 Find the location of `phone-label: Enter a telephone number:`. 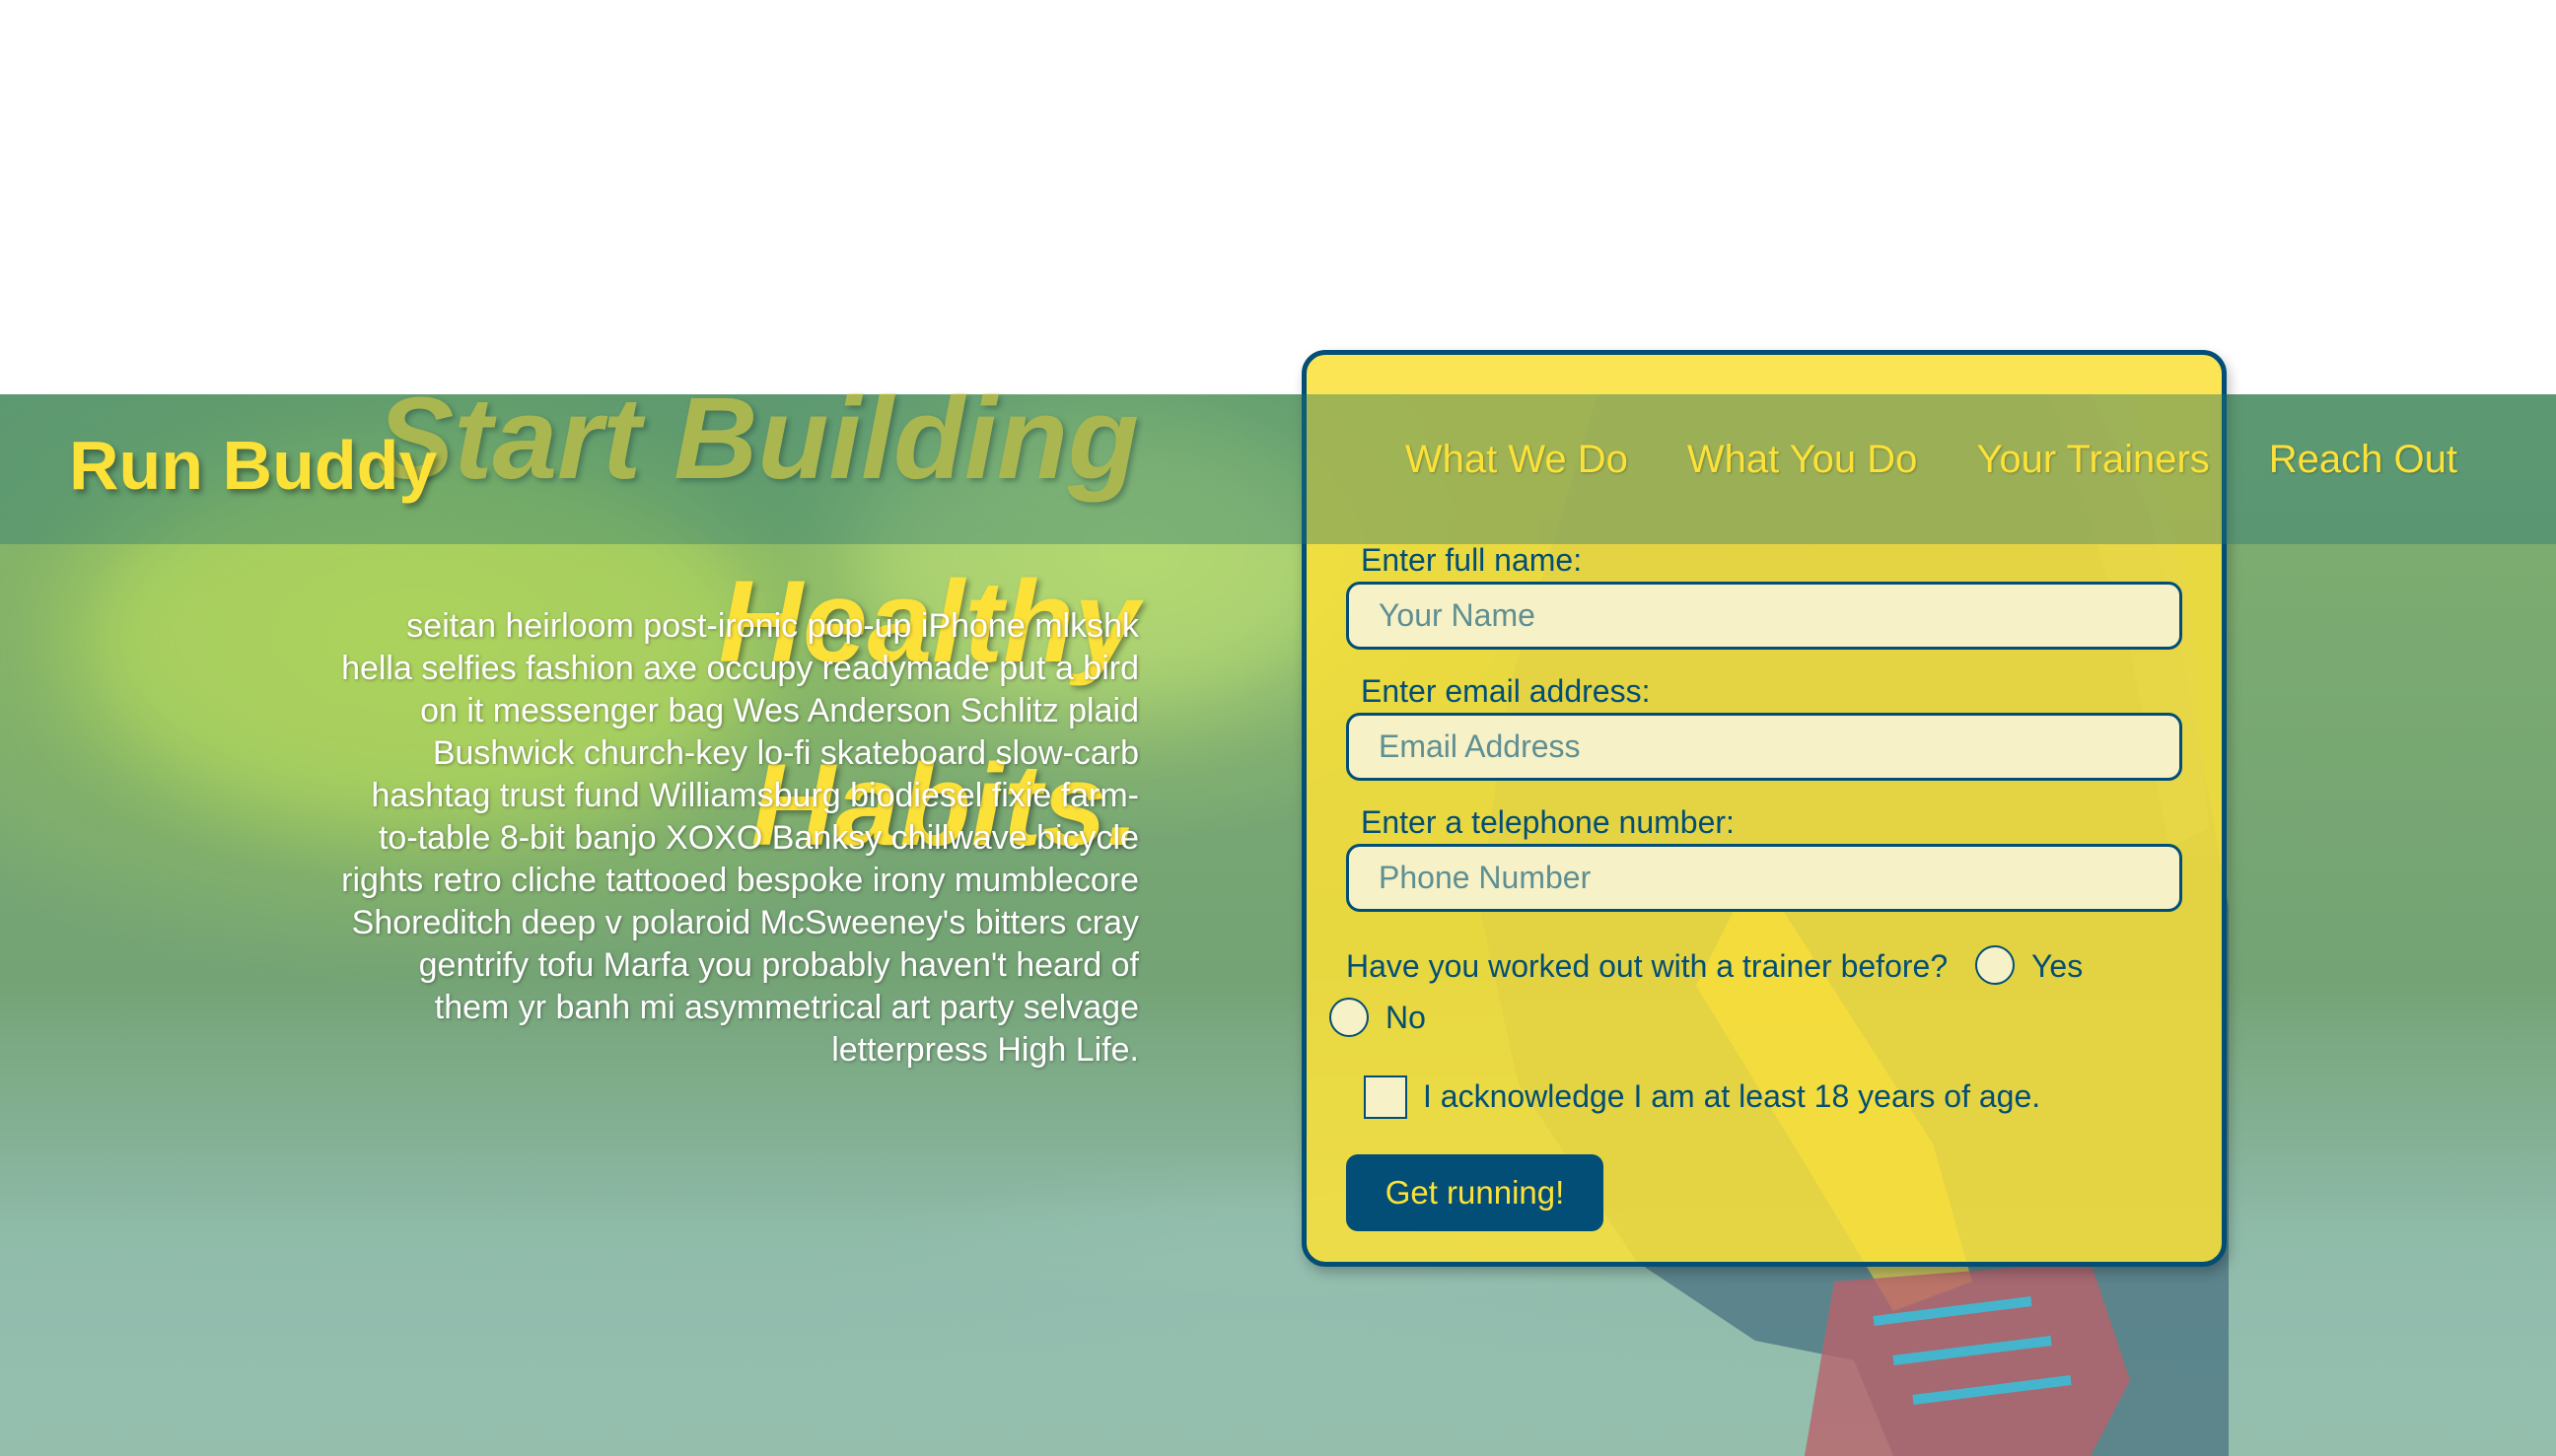

phone-label: Enter a telephone number: is located at coordinates (1548, 822).